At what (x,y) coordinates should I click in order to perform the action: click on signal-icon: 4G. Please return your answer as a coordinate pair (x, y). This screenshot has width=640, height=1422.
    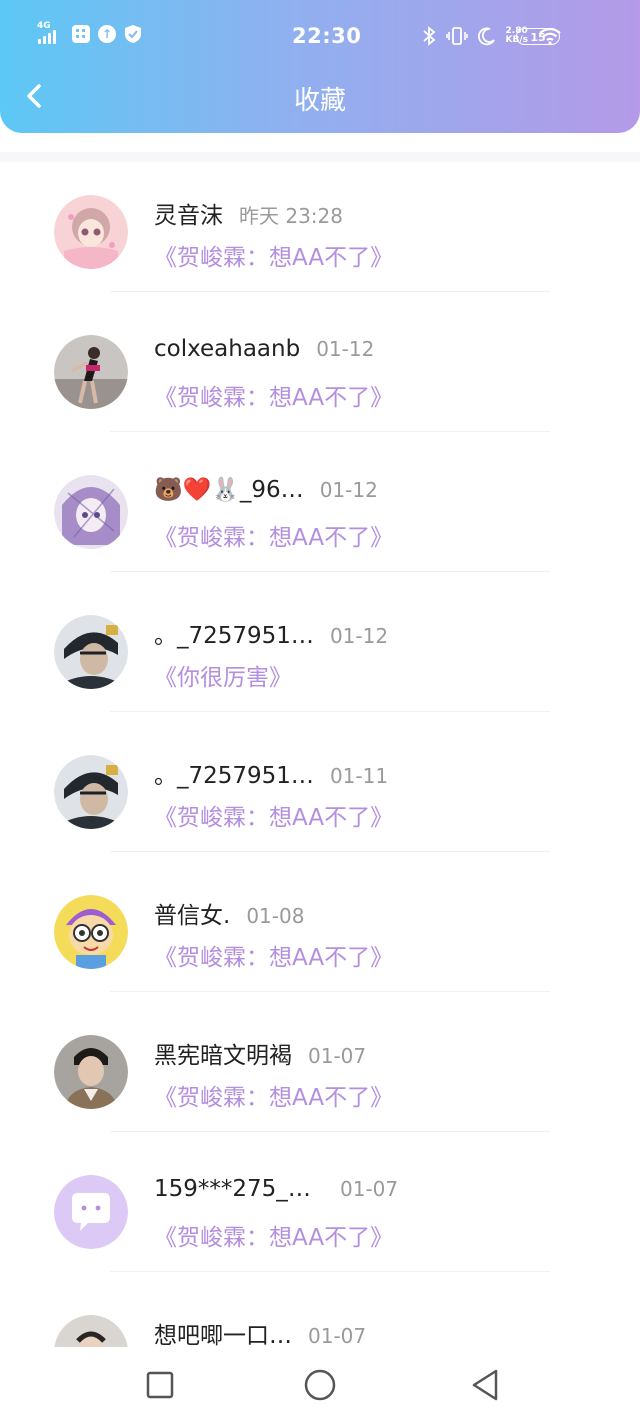
    Looking at the image, I should click on (50, 34).